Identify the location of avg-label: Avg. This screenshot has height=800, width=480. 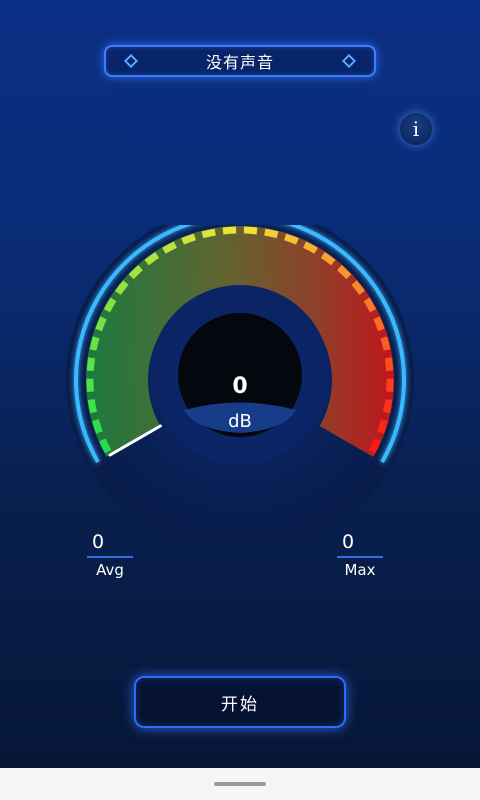
(110, 570).